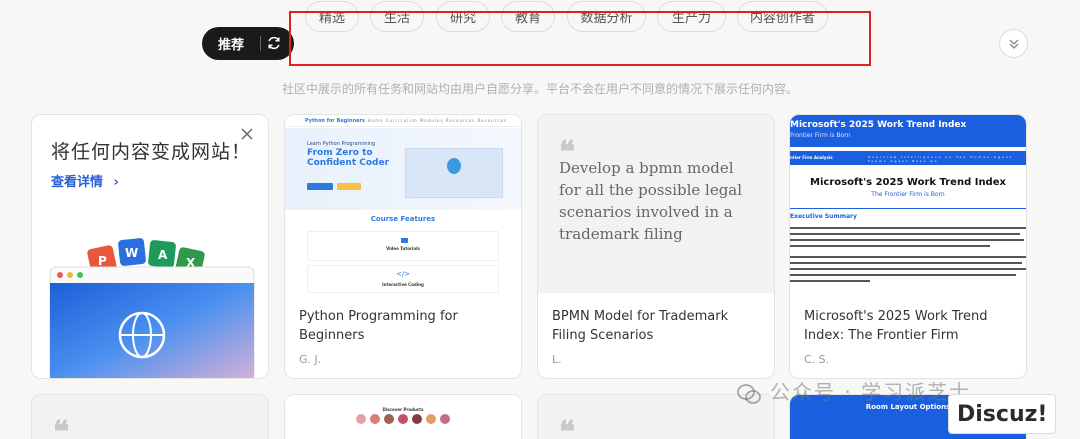  I want to click on badge-p-letter: P, so click(102, 261).